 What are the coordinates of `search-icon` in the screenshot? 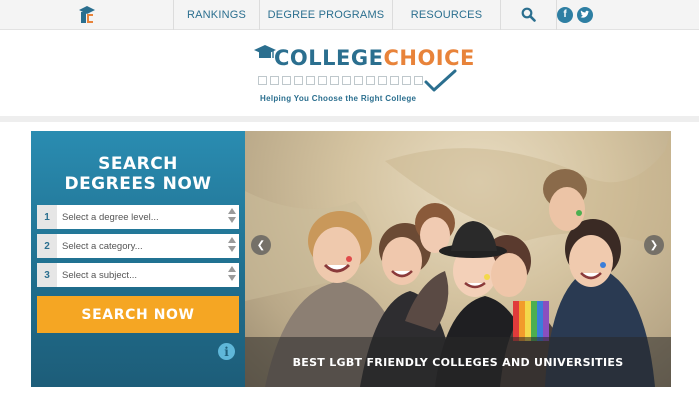 It's located at (528, 14).